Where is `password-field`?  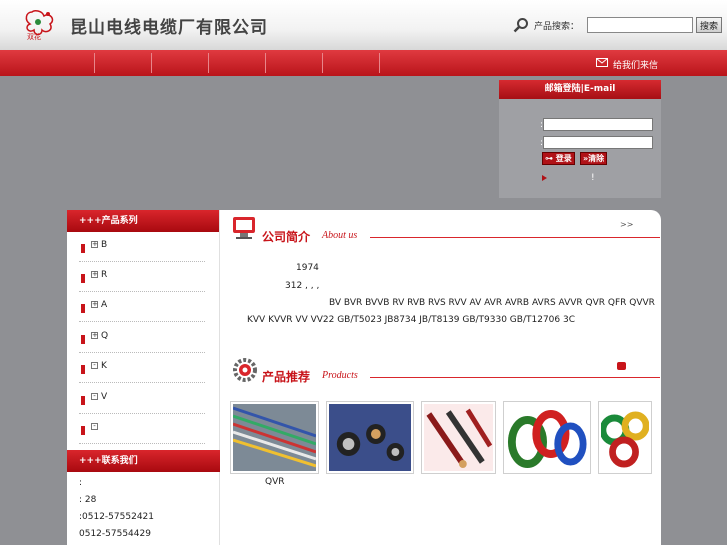 password-field is located at coordinates (598, 142).